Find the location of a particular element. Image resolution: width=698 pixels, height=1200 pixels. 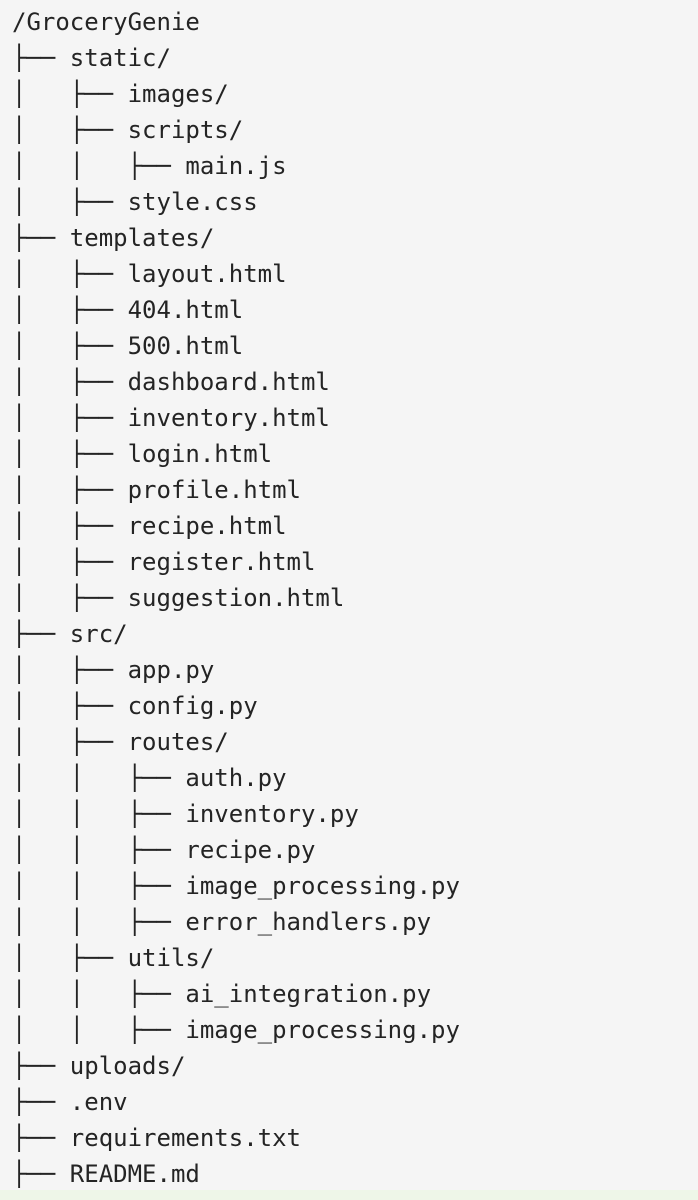

tree-entry: │ ├── routes/ is located at coordinates (120, 742).